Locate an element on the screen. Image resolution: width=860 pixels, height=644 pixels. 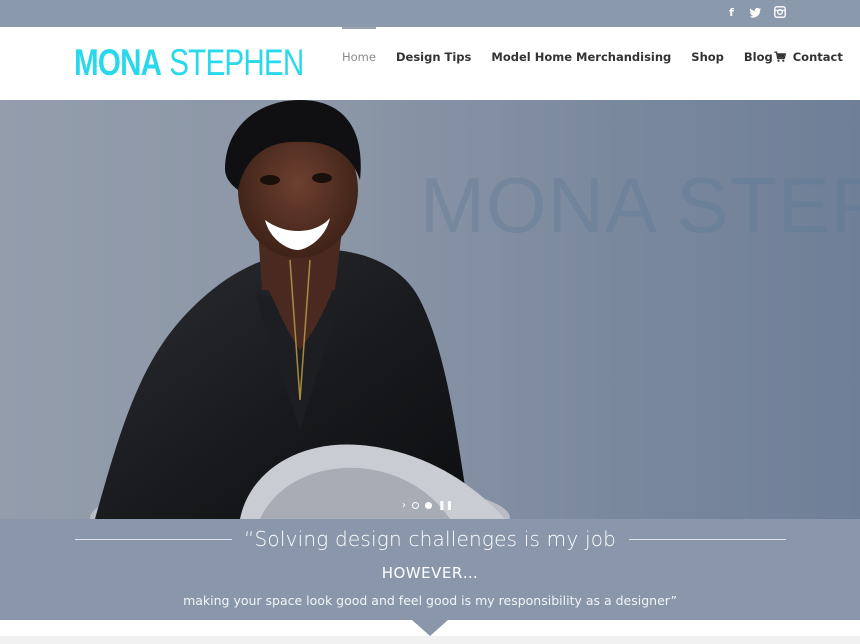
nav-item-contact: Contact is located at coordinates (818, 63).